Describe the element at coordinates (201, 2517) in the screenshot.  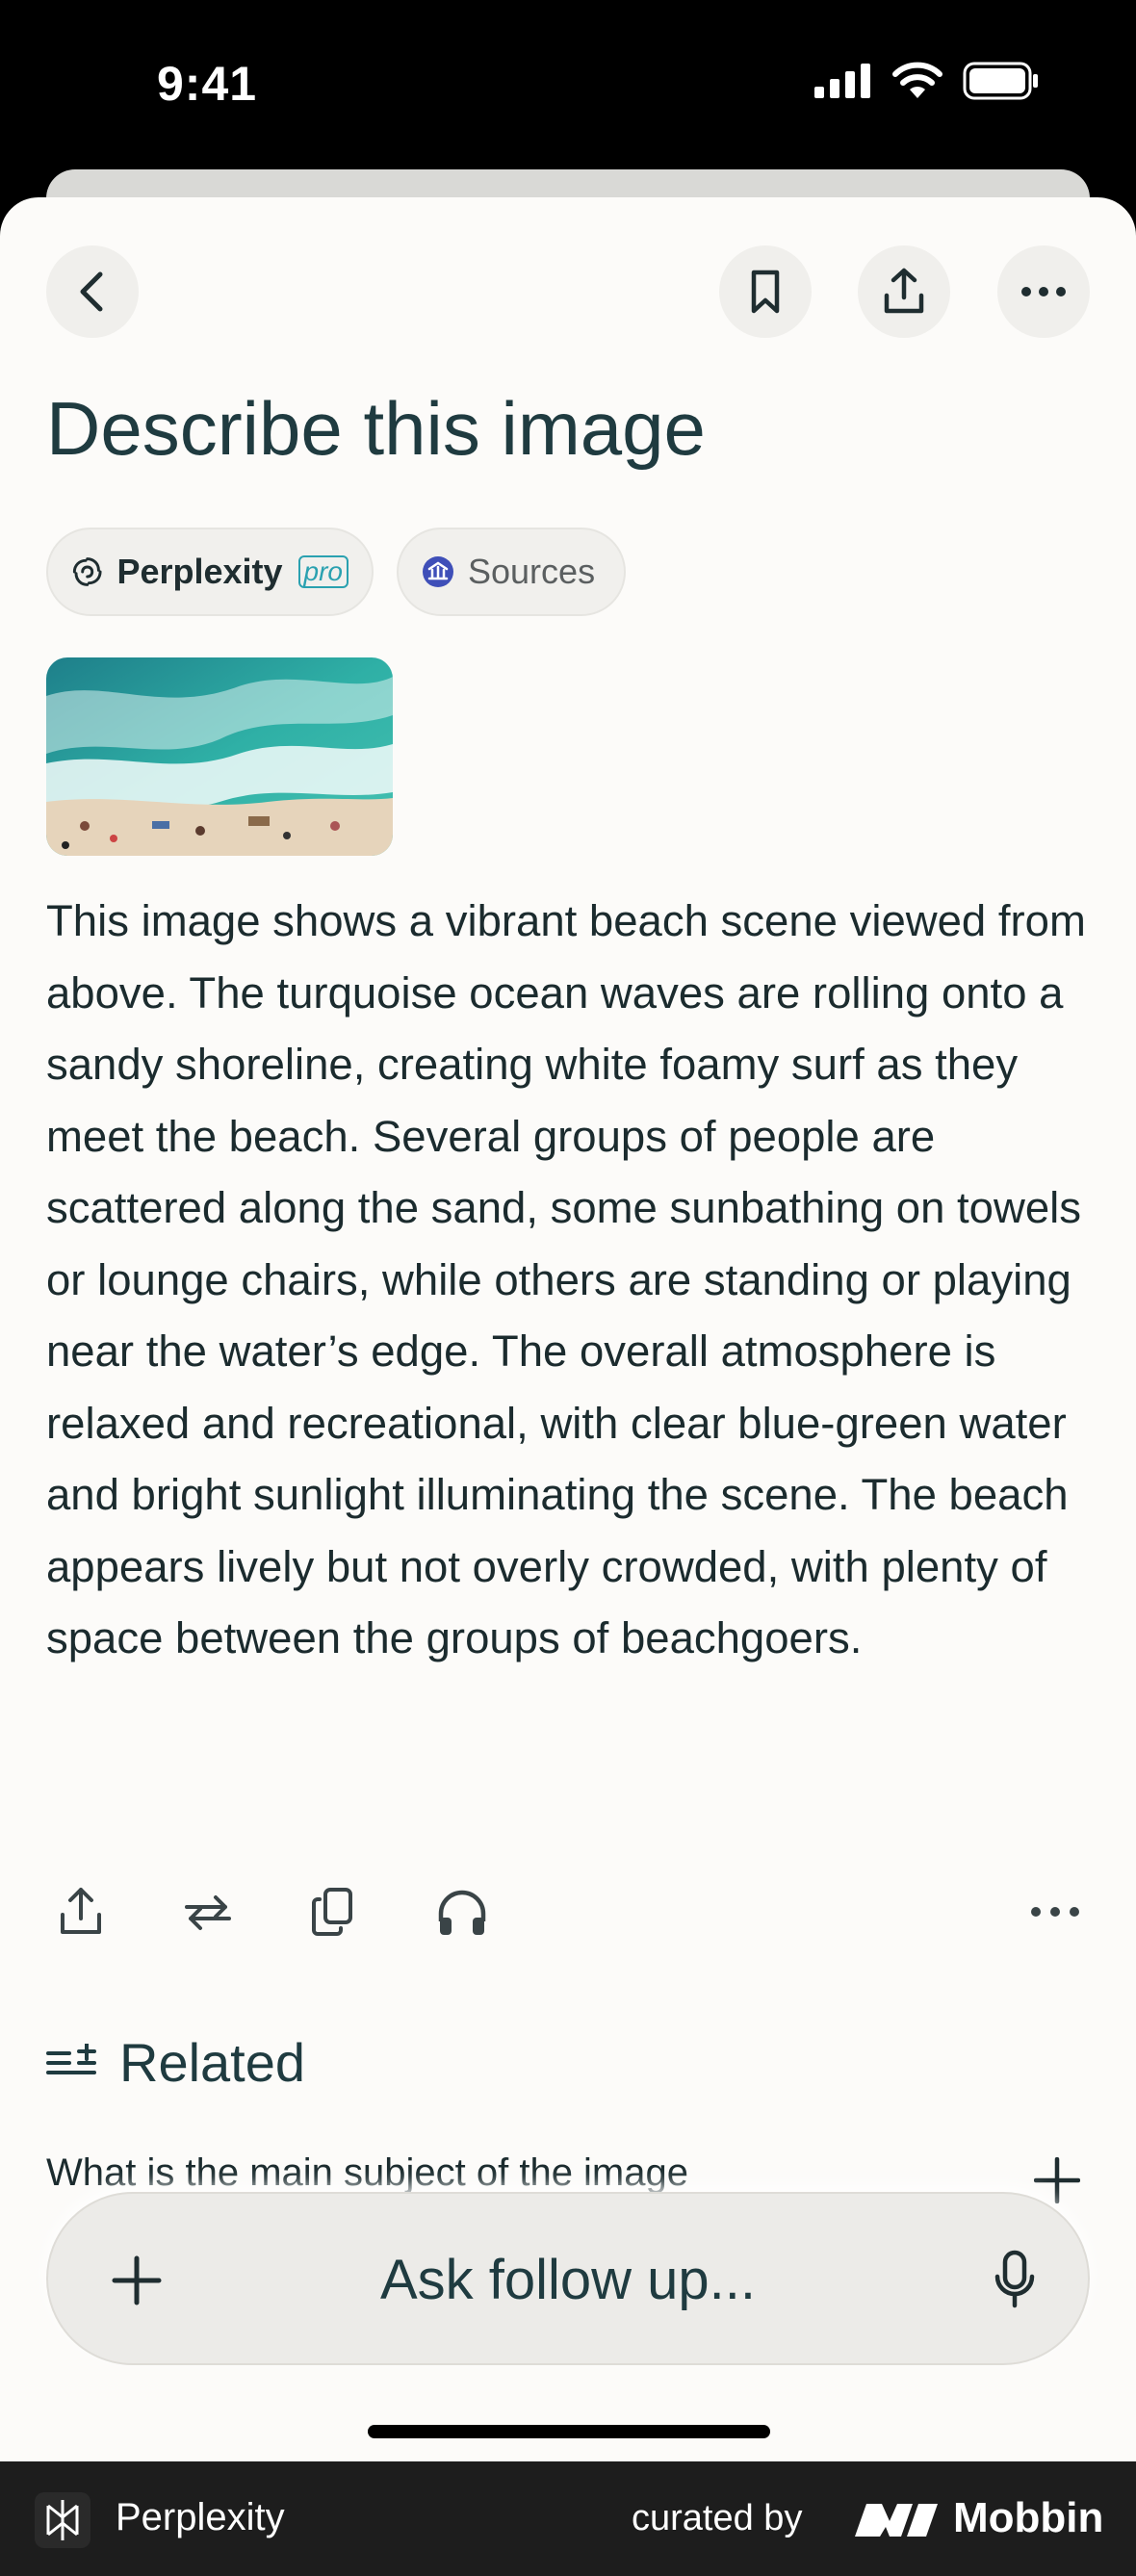
I see `footer-app-name: Perplexity` at that location.